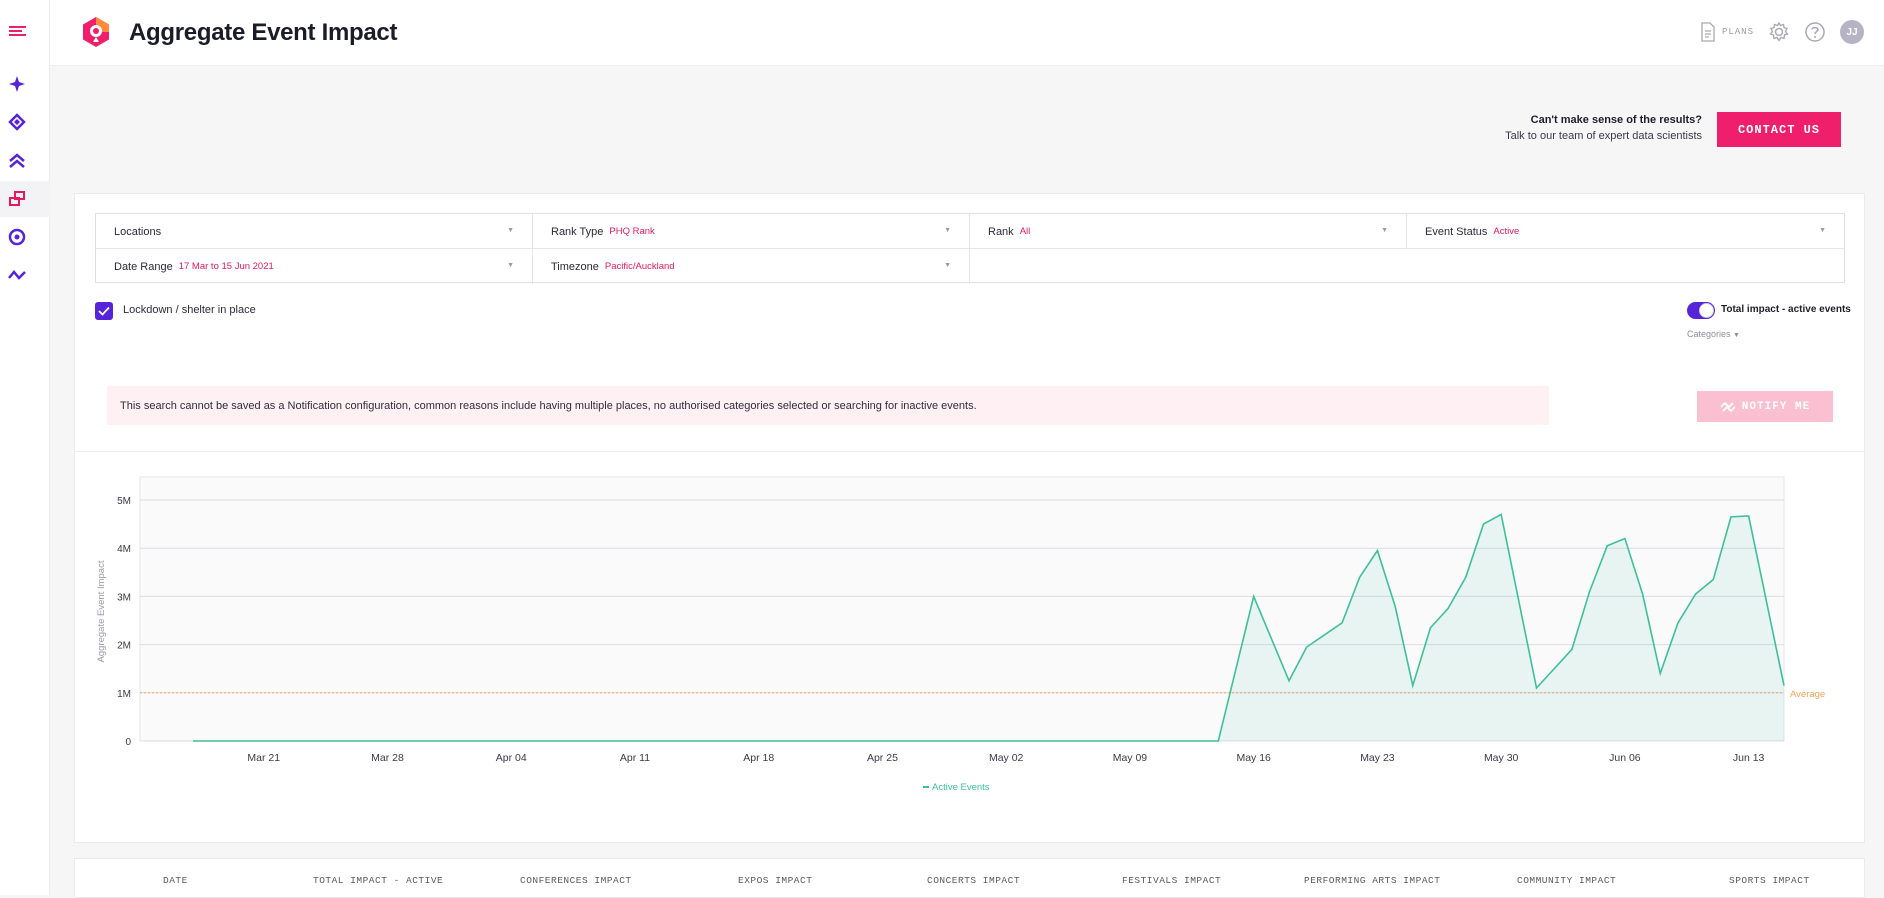 This screenshot has width=1884, height=898. Describe the element at coordinates (128, 742) in the screenshot. I see `y-tick-label: 0` at that location.